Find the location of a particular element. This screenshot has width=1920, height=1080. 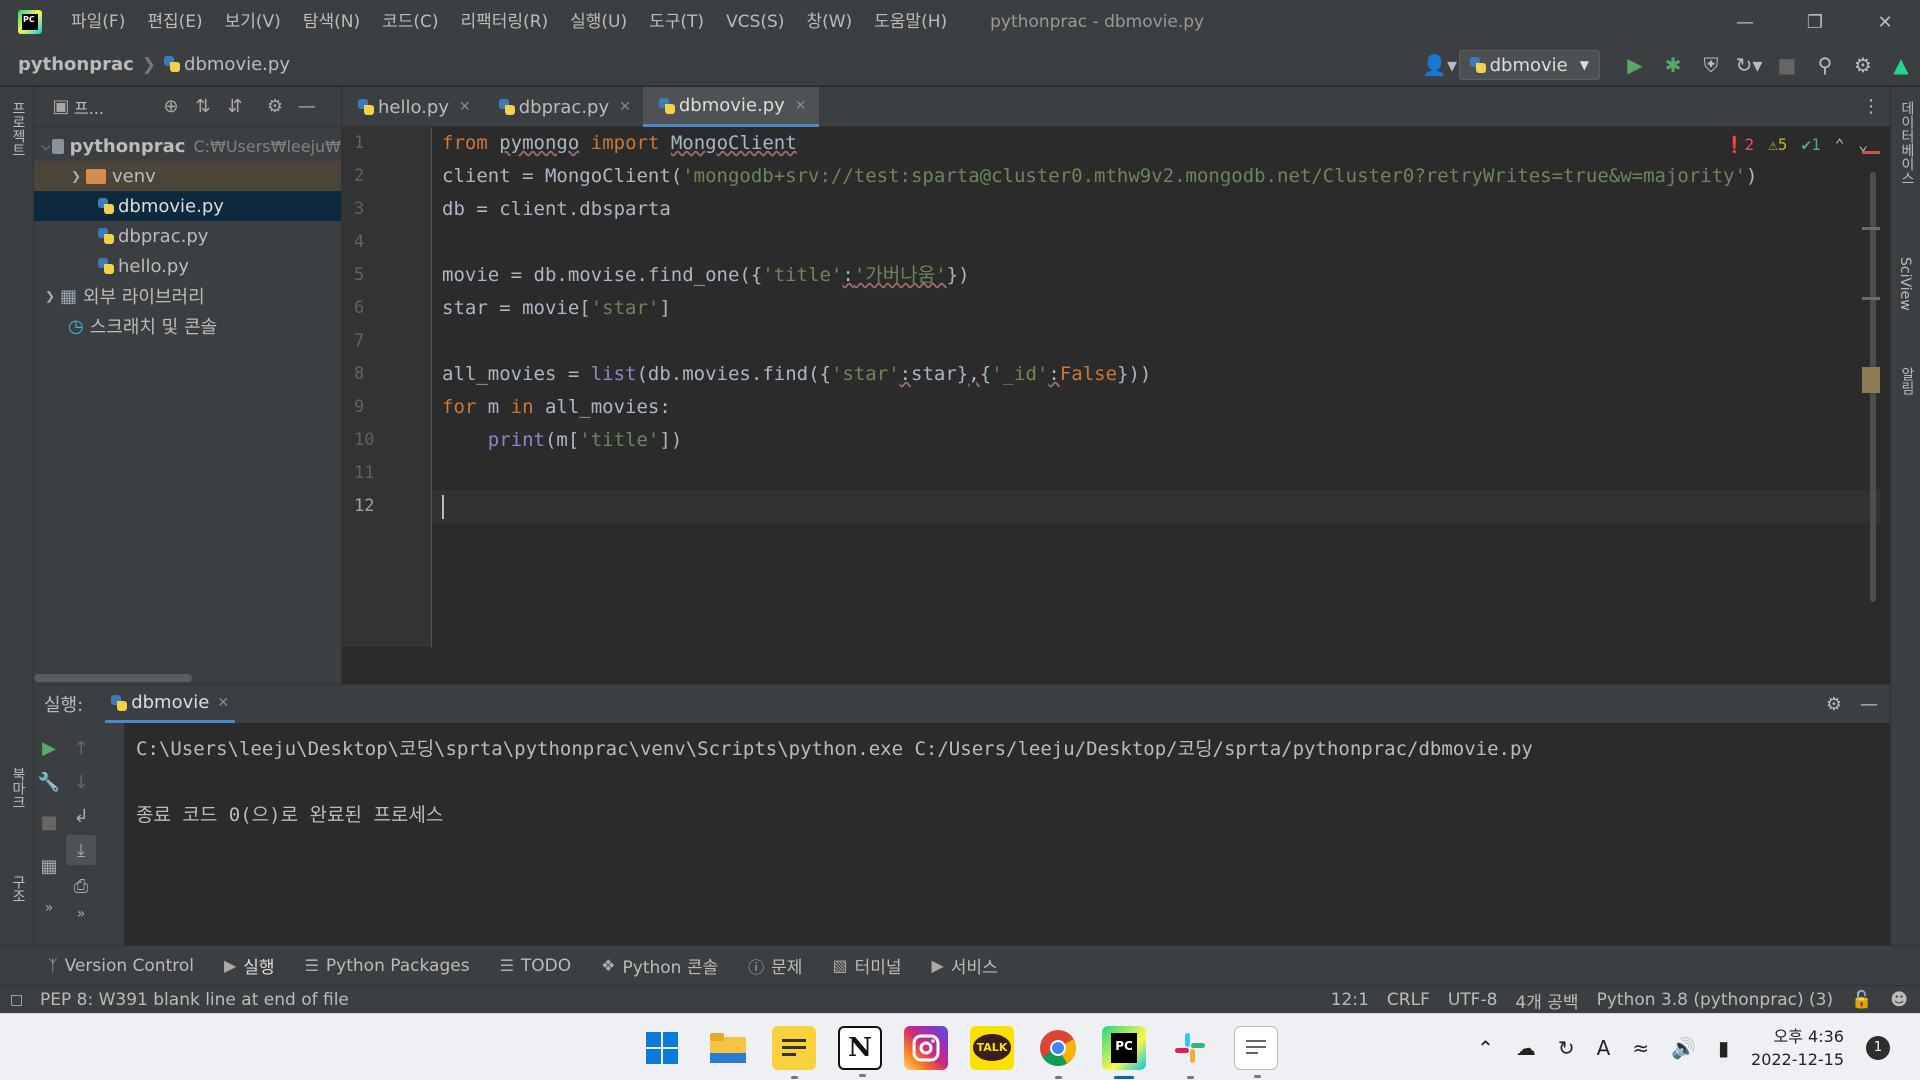

restore-icon: ❐ is located at coordinates (1815, 22).